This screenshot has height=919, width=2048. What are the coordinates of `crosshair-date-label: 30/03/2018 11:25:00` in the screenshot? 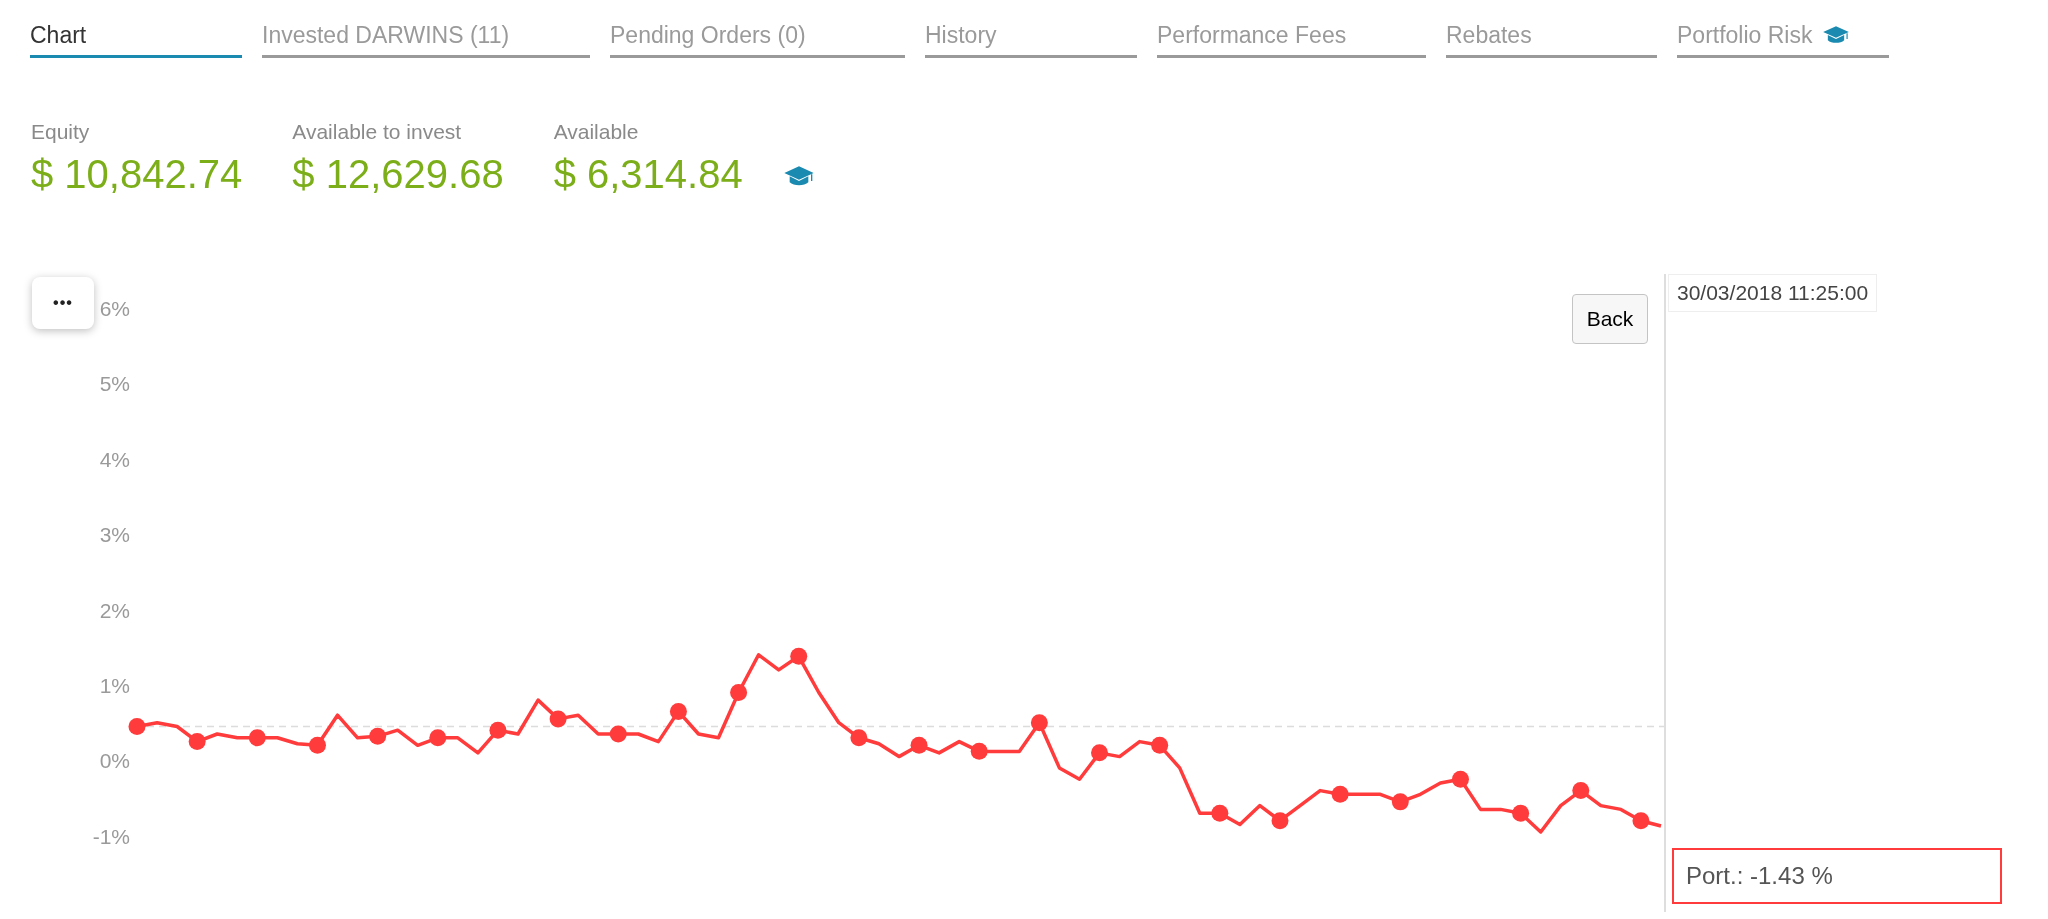 It's located at (1773, 293).